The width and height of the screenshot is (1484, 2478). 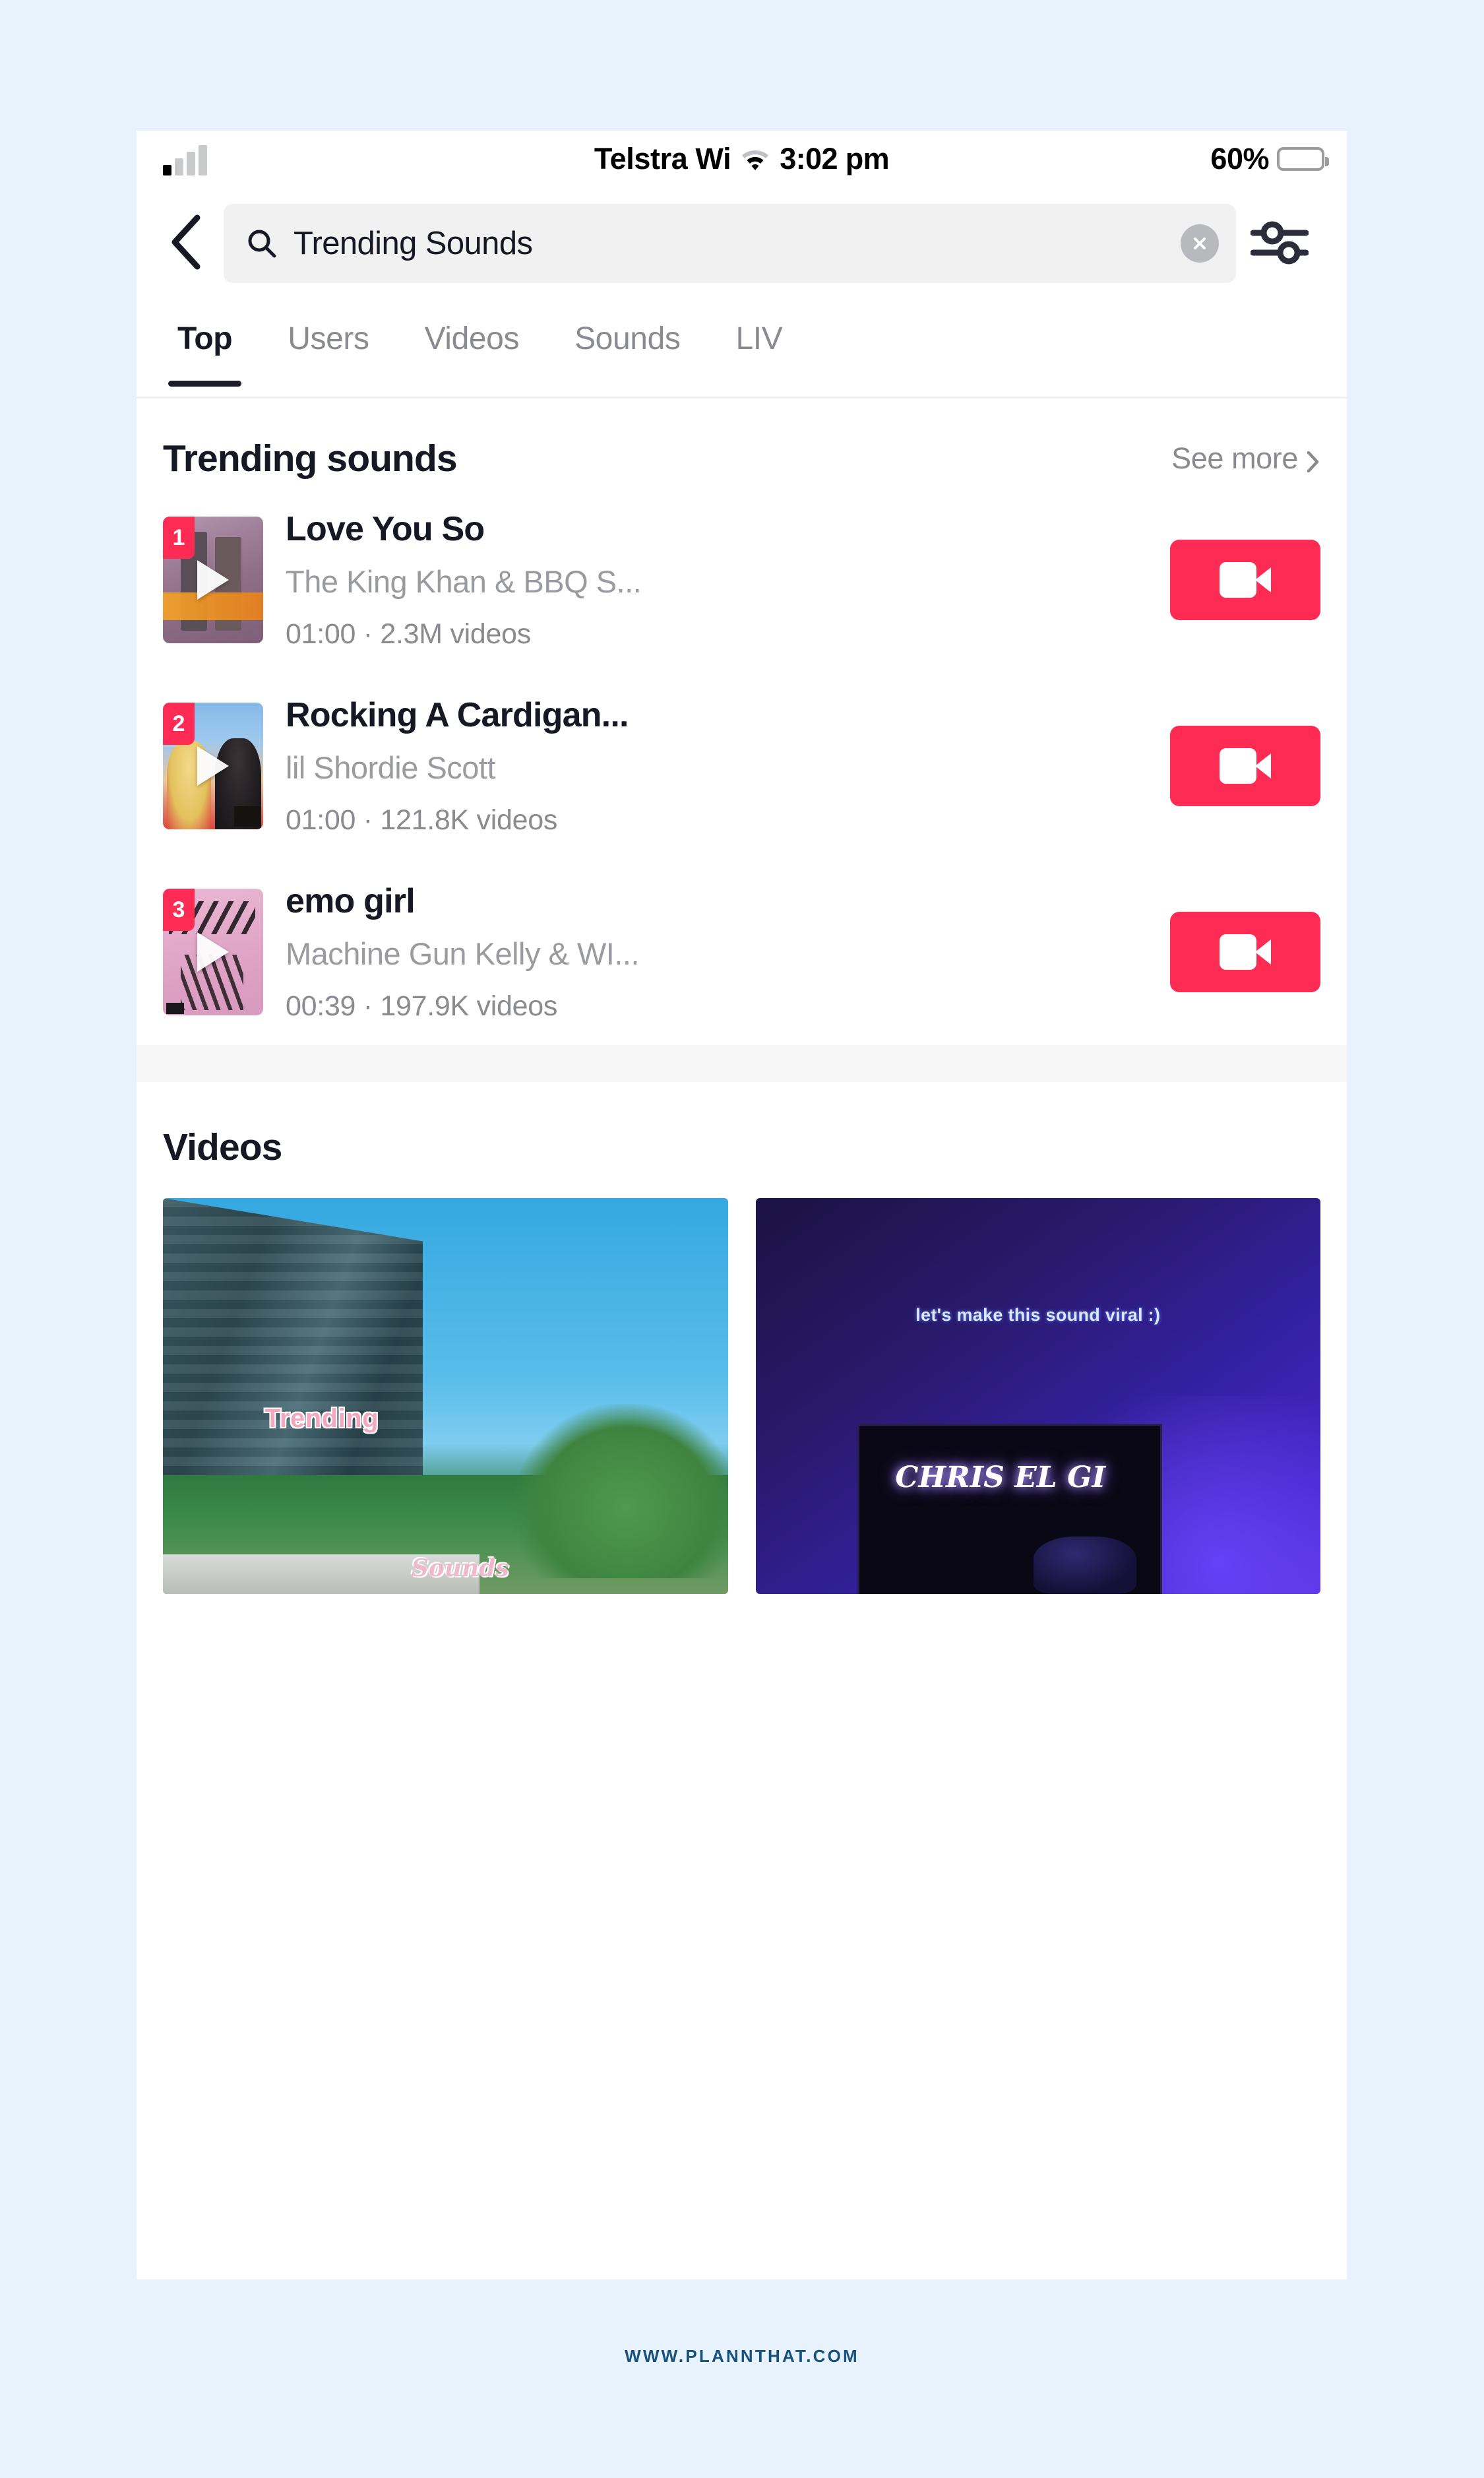 What do you see at coordinates (222, 1147) in the screenshot?
I see `section-title: Videos` at bounding box center [222, 1147].